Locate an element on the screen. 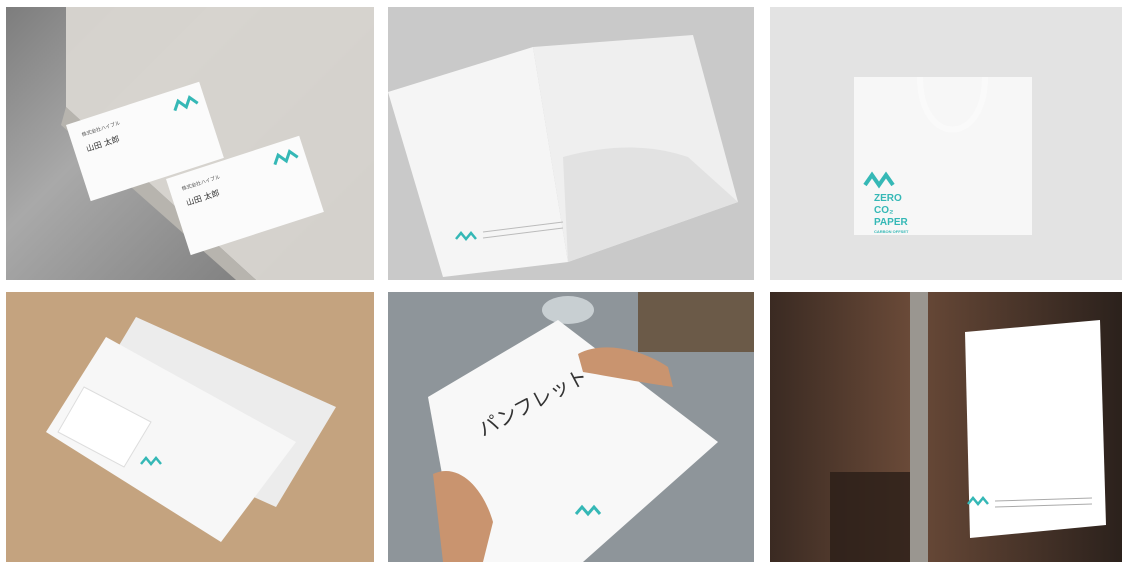 The image size is (1128, 564). bag-logo-line3: PAPER is located at coordinates (891, 222).